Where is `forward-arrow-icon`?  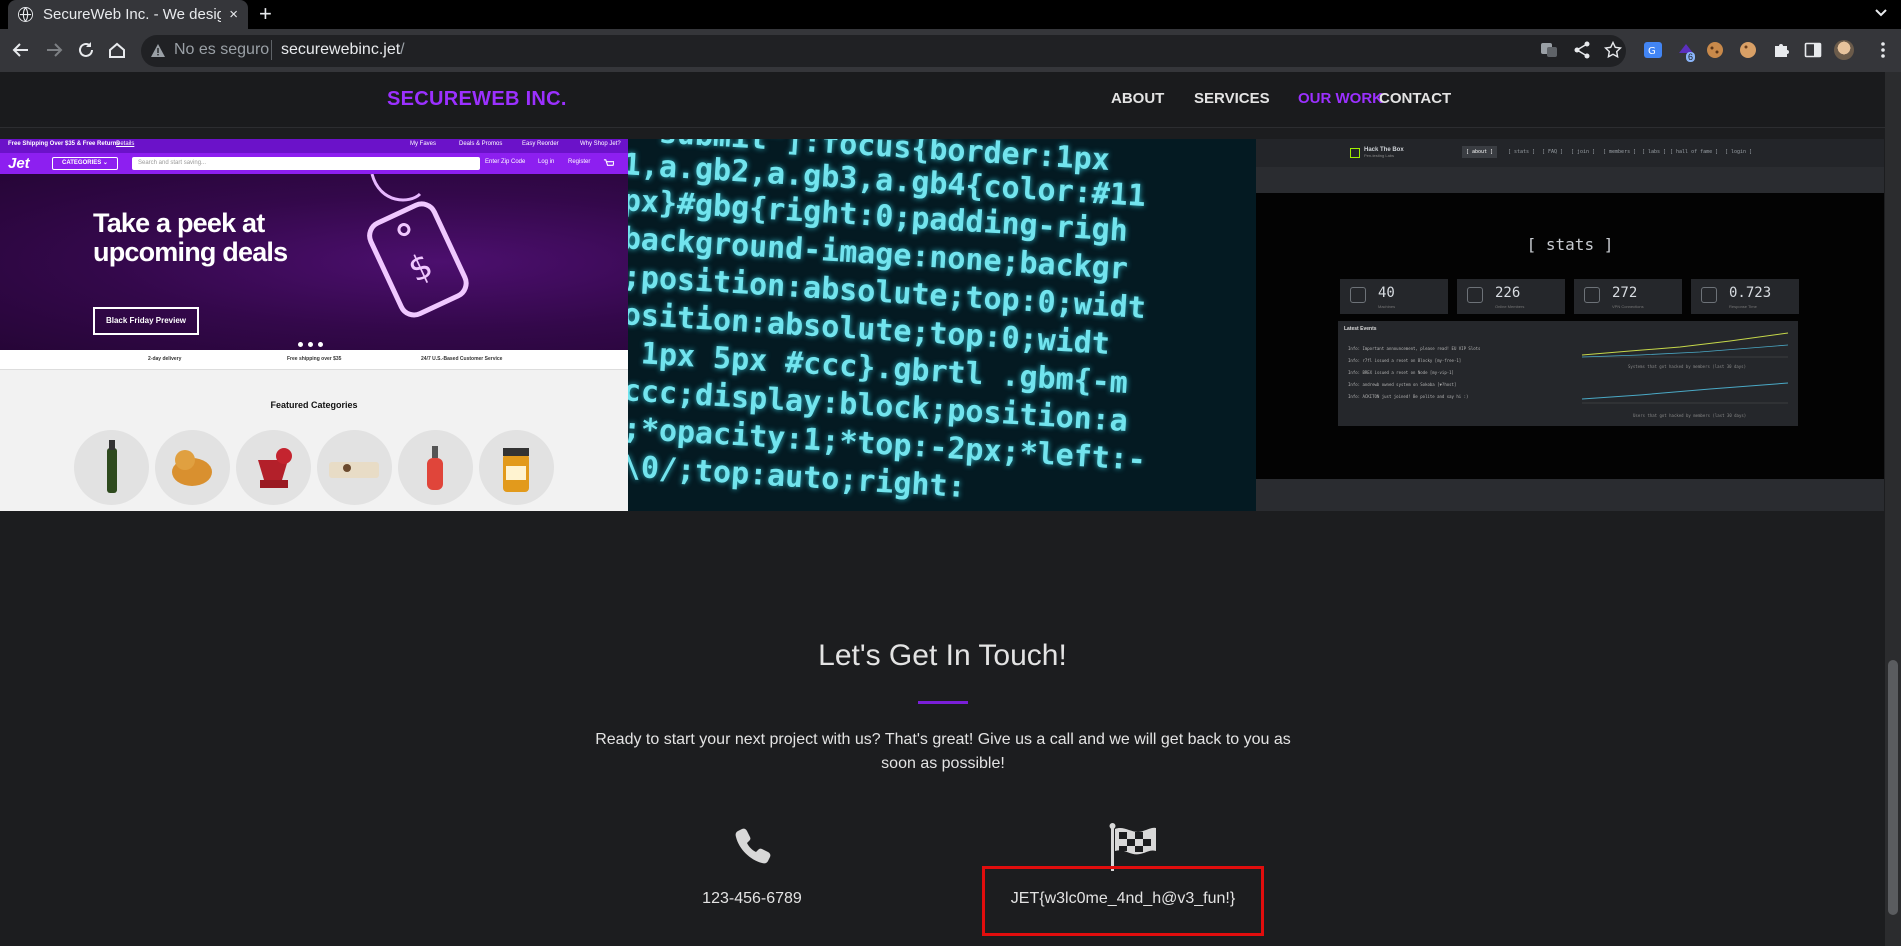 forward-arrow-icon is located at coordinates (54, 50).